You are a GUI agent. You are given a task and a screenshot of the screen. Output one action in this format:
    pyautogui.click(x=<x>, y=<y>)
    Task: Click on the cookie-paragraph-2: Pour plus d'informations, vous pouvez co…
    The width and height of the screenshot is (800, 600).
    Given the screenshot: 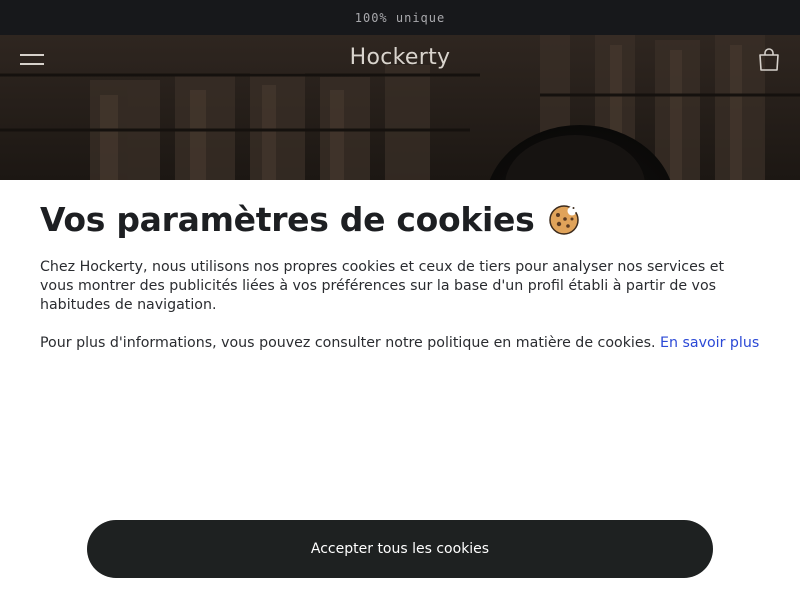 What is the action you would take?
    pyautogui.click(x=400, y=343)
    